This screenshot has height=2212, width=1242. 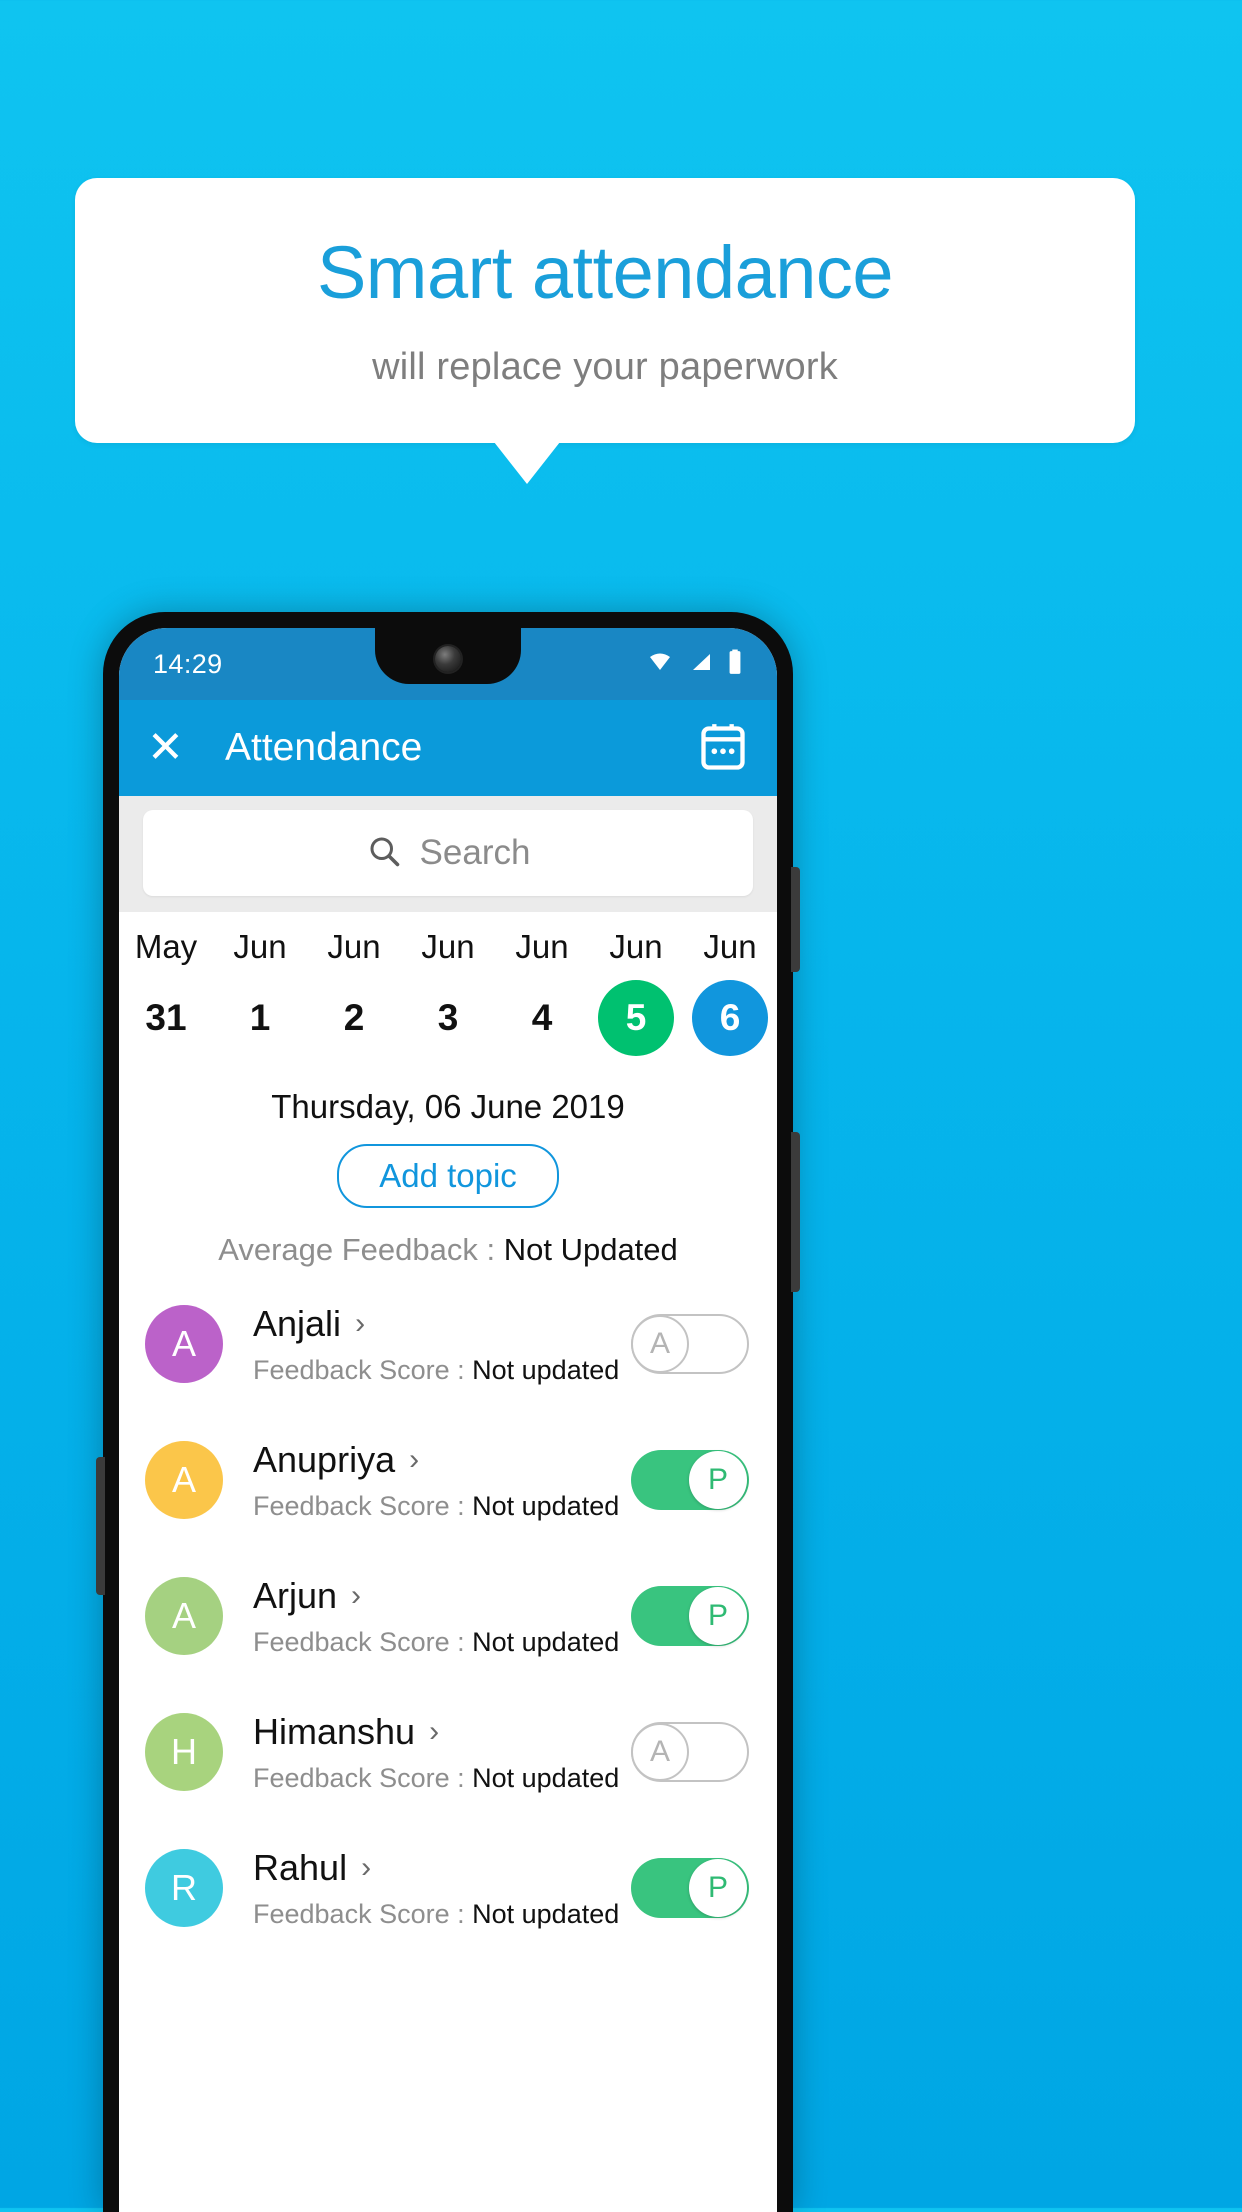 What do you see at coordinates (660, 1344) in the screenshot?
I see `attendance-toggle-knob: A` at bounding box center [660, 1344].